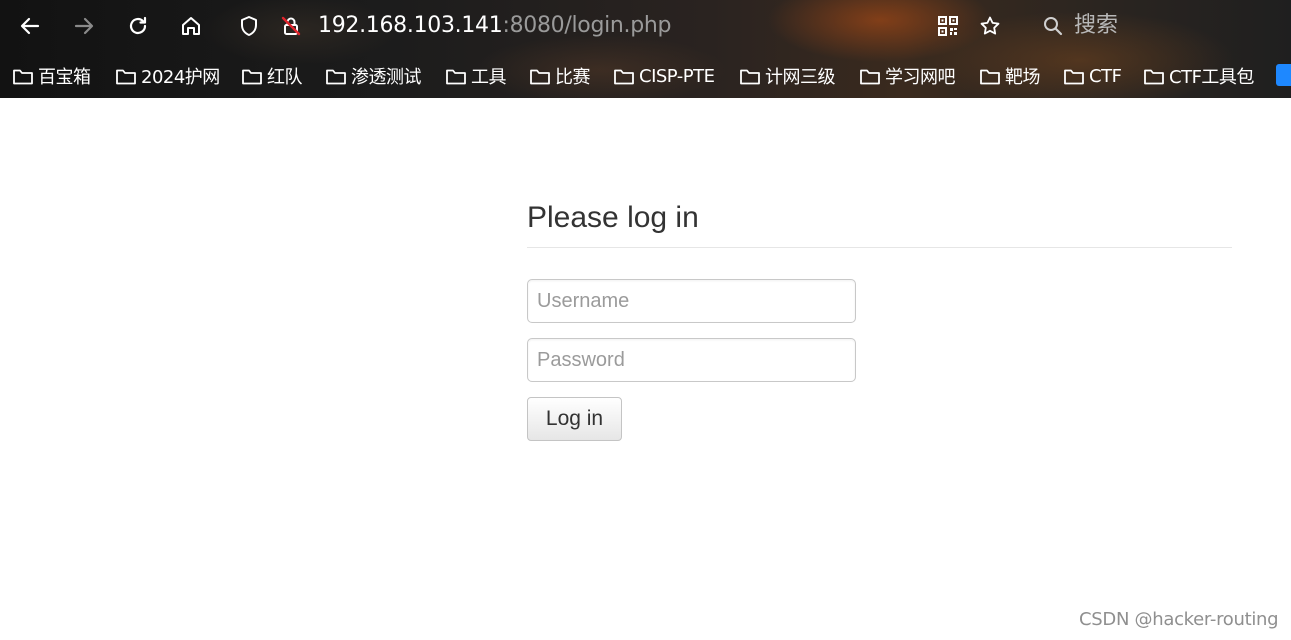 The image size is (1291, 640). Describe the element at coordinates (1105, 76) in the screenshot. I see `bookmark-label: CTF` at that location.